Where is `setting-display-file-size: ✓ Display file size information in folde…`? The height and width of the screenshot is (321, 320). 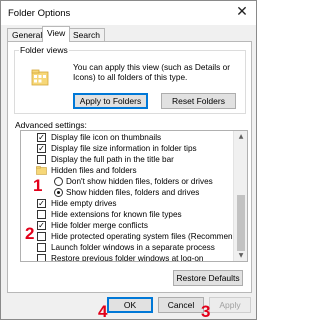
setting-display-file-size: ✓ Display file size information in folde… is located at coordinates (127, 148).